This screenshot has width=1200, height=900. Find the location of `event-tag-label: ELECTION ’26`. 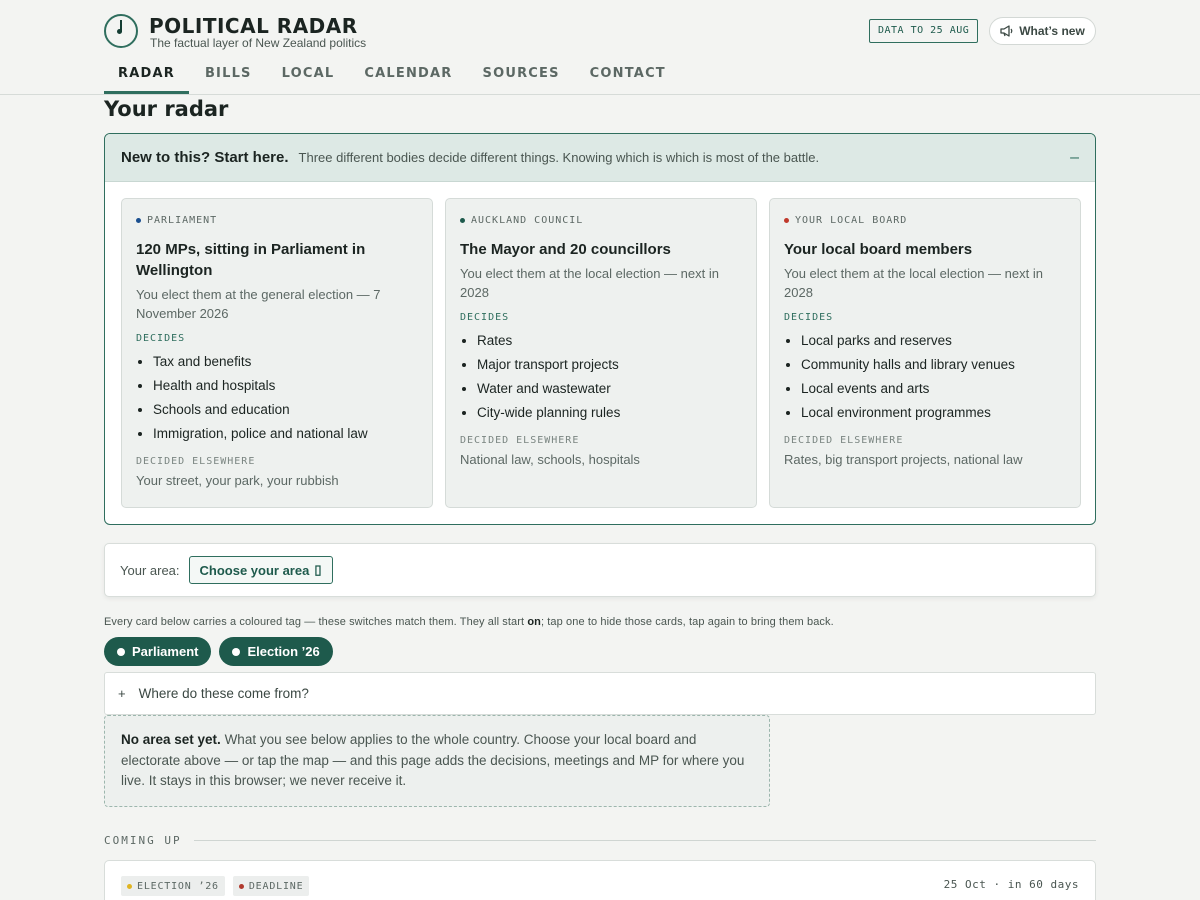

event-tag-label: ELECTION ’26 is located at coordinates (178, 886).